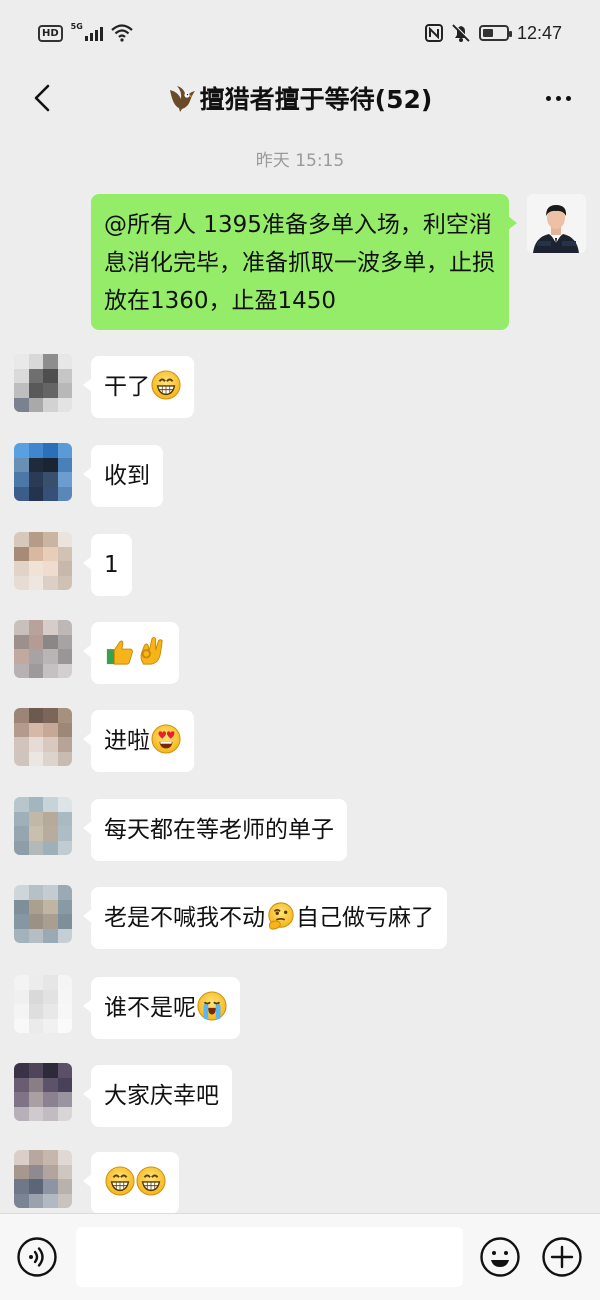  I want to click on chat-title-text: 擅猎者擅于等待(52), so click(316, 99).